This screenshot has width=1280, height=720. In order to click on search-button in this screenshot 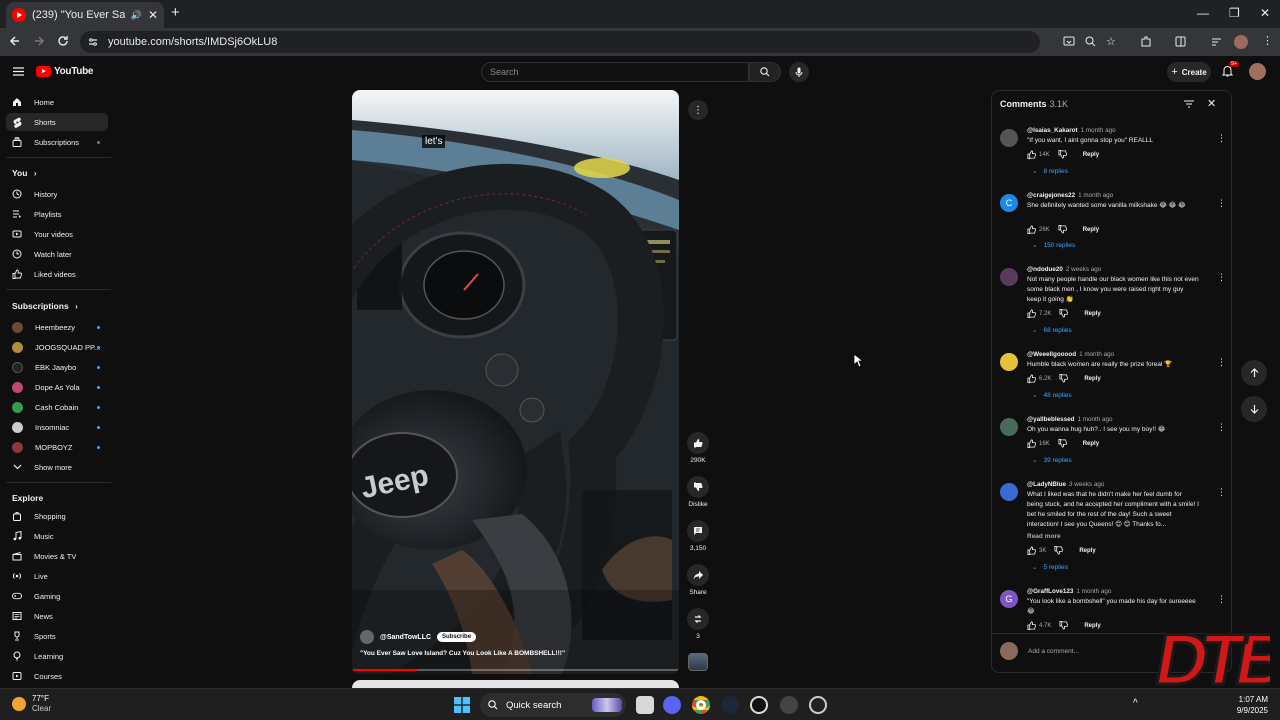, I will do `click(765, 72)`.